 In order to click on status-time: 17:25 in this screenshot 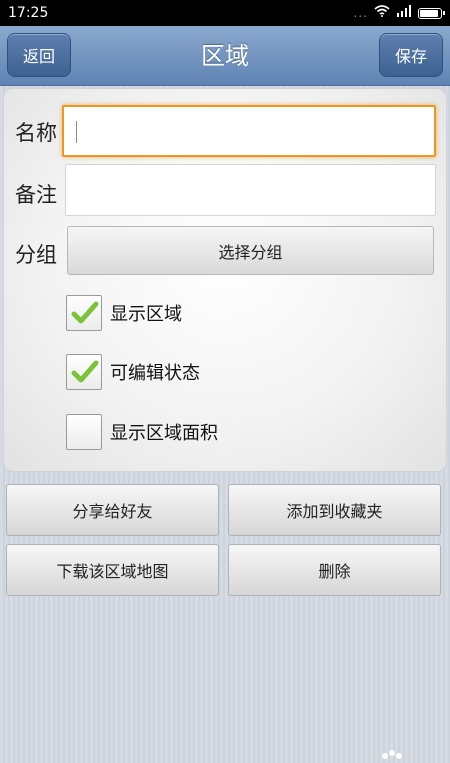, I will do `click(28, 13)`.